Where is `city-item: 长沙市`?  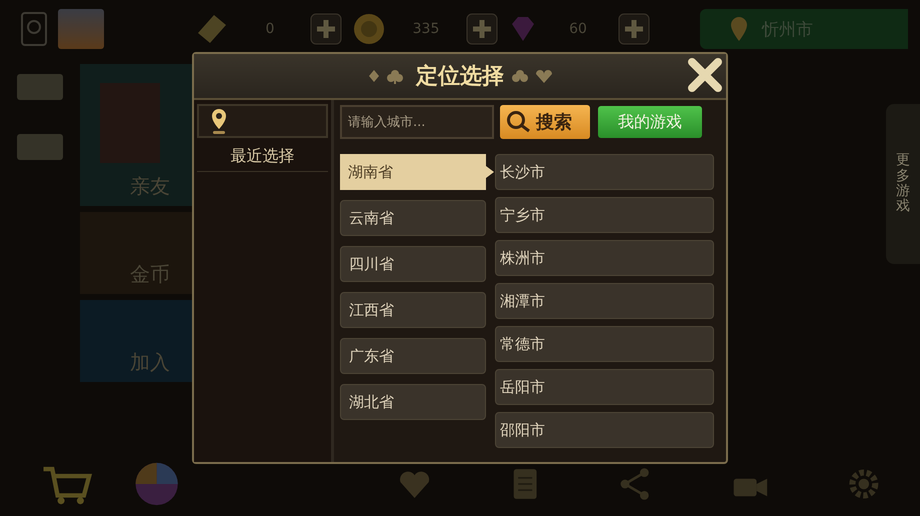 city-item: 长沙市 is located at coordinates (604, 172).